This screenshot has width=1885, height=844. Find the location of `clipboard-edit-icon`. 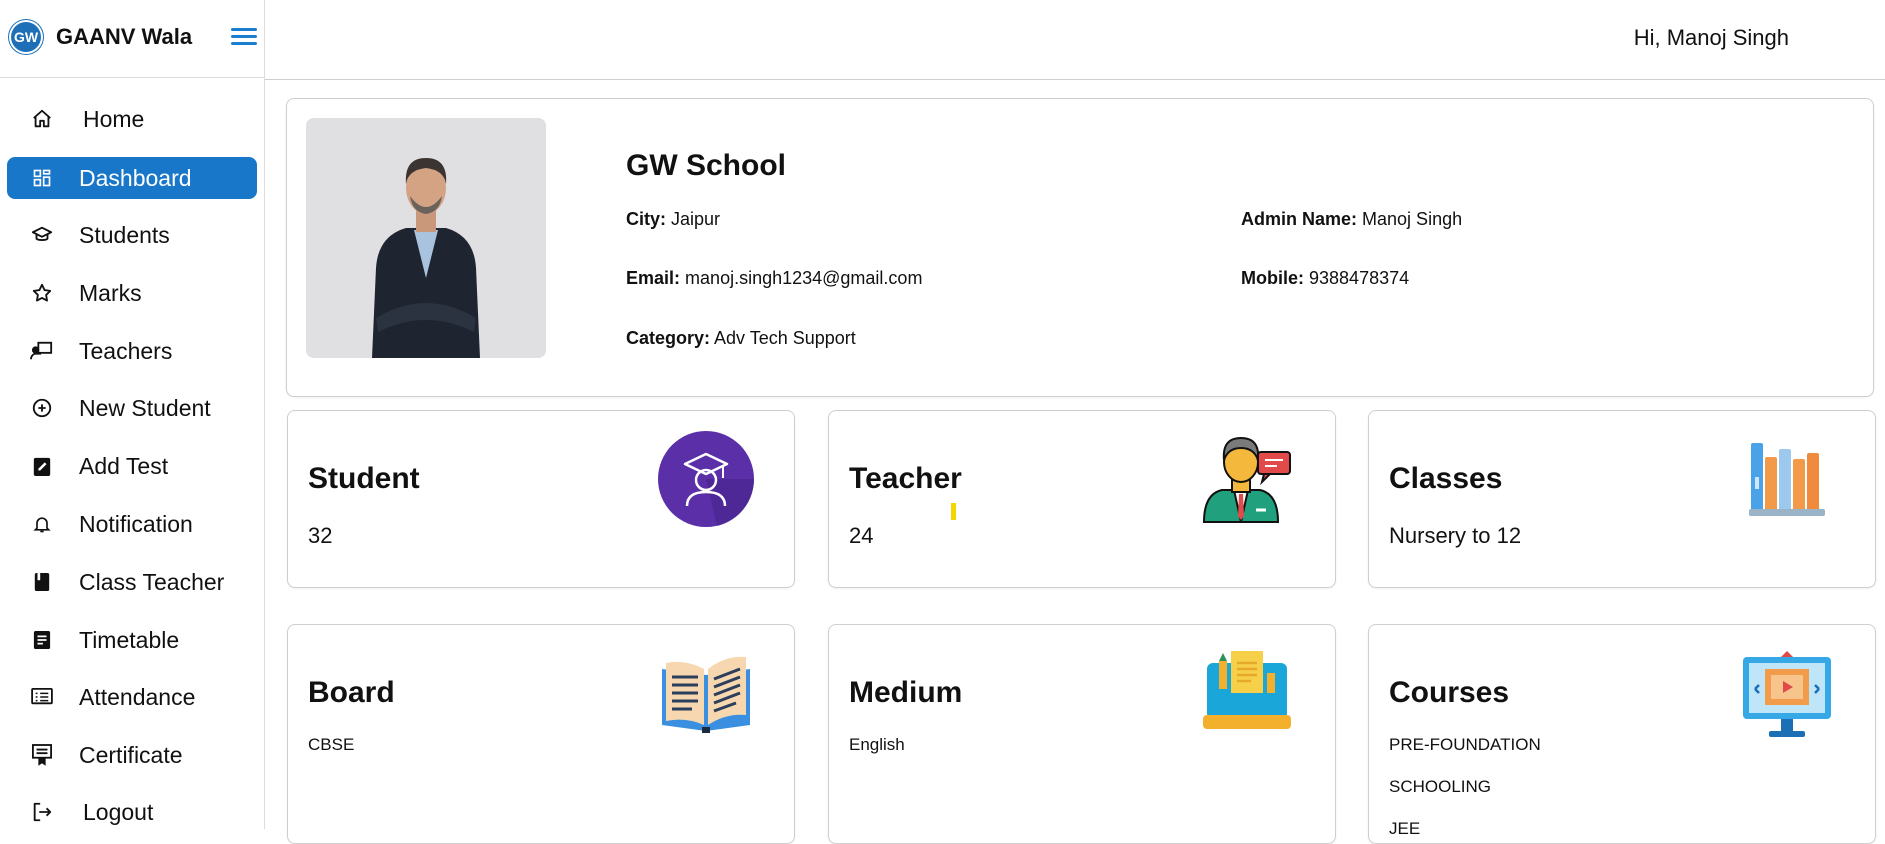

clipboard-edit-icon is located at coordinates (42, 466).